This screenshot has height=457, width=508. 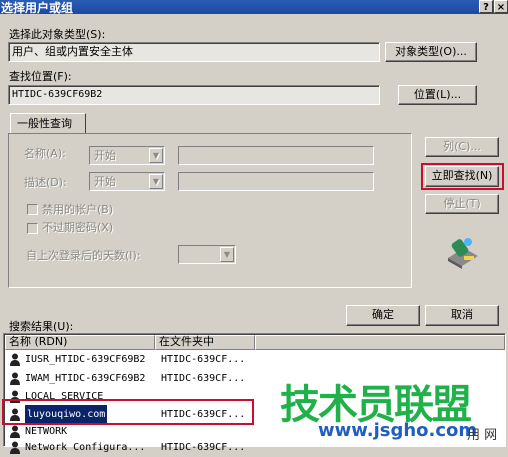 What do you see at coordinates (462, 176) in the screenshot?
I see `find-now-button: 立即查找(N)` at bounding box center [462, 176].